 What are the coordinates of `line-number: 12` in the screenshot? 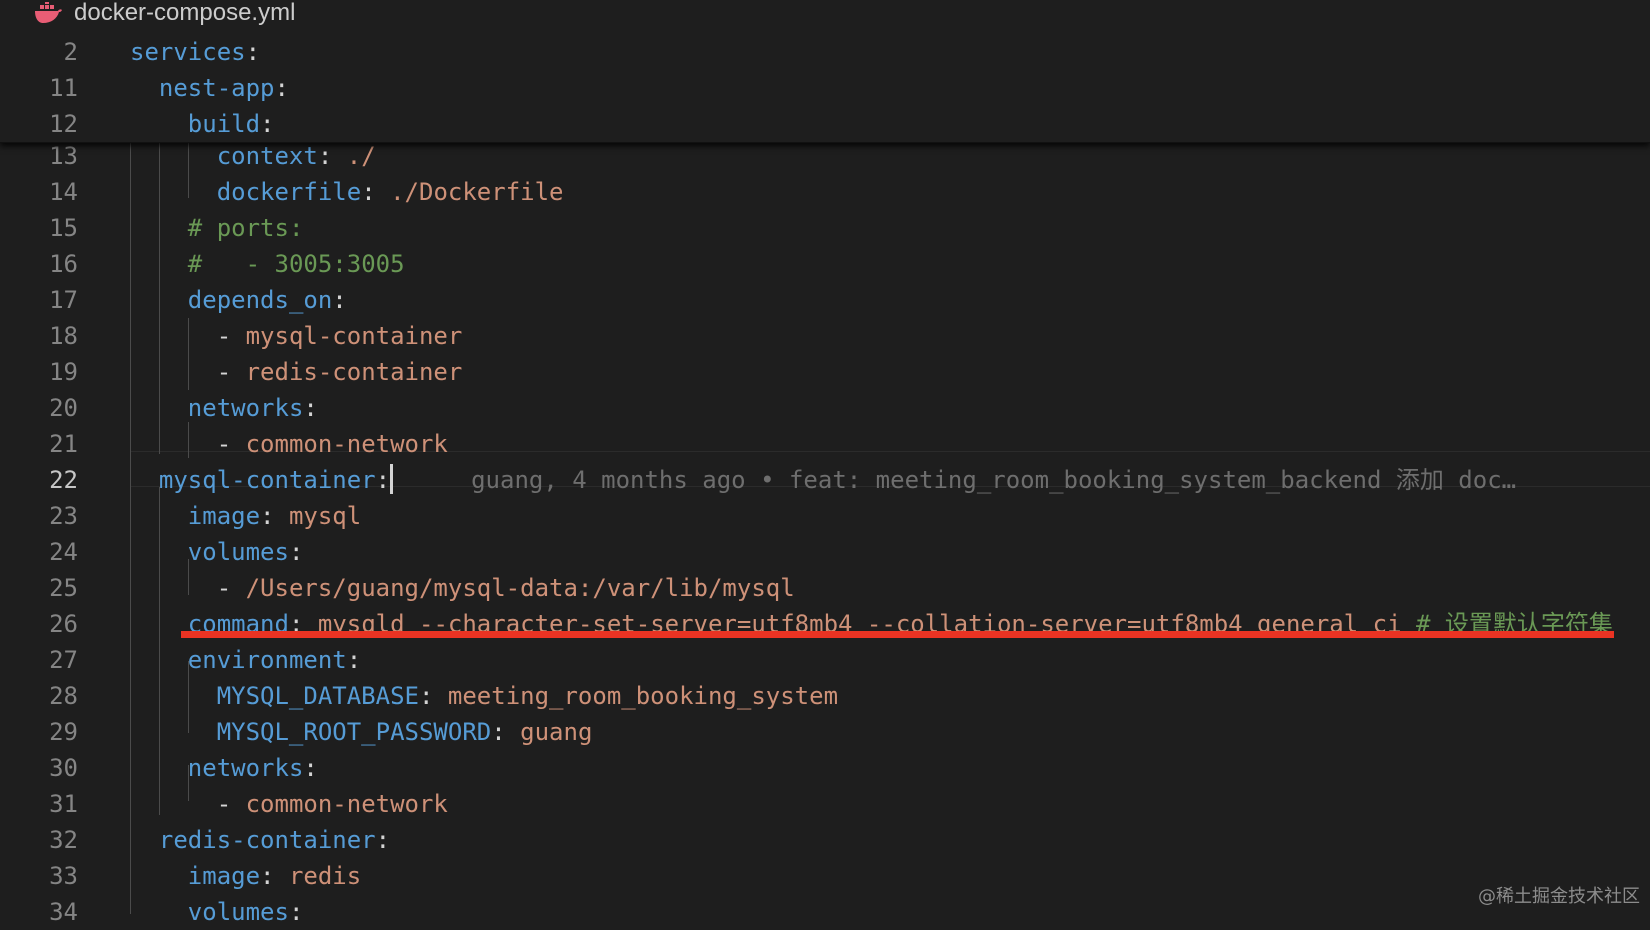 It's located at (39, 124).